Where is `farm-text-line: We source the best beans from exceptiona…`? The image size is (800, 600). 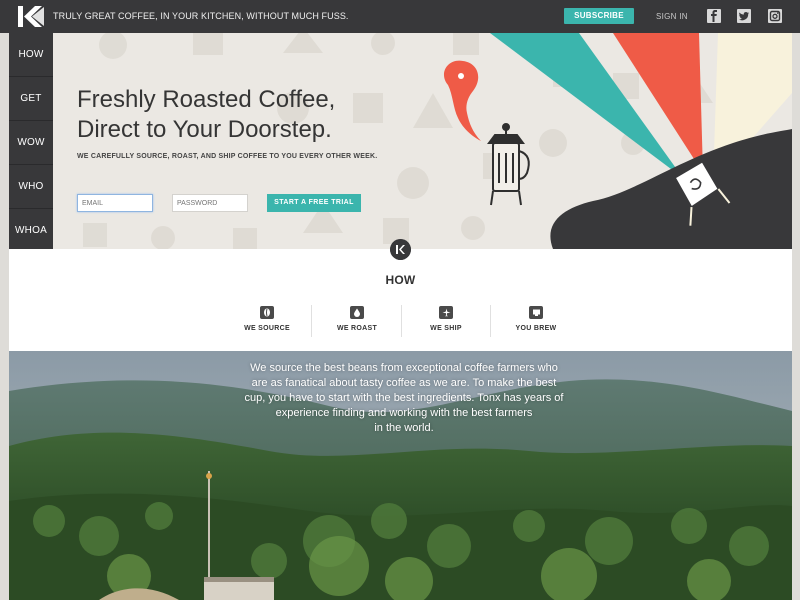
farm-text-line: We source the best beans from exceptiona… is located at coordinates (404, 368).